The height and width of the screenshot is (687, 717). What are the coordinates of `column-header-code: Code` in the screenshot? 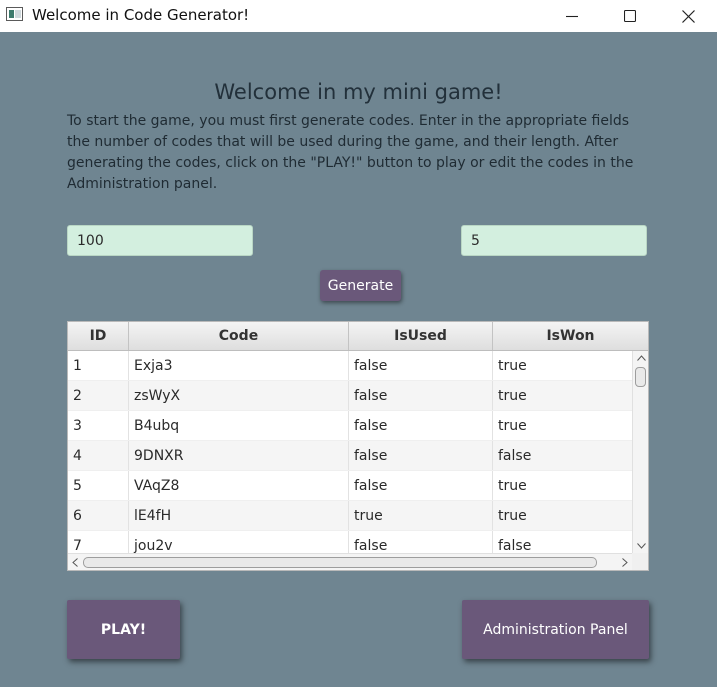 It's located at (239, 336).